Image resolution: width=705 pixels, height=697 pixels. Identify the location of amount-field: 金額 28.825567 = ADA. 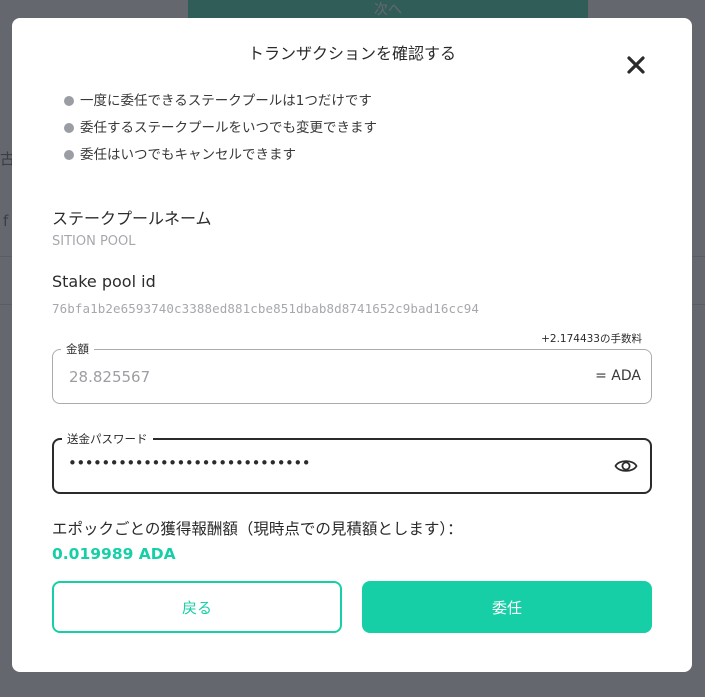
(352, 372).